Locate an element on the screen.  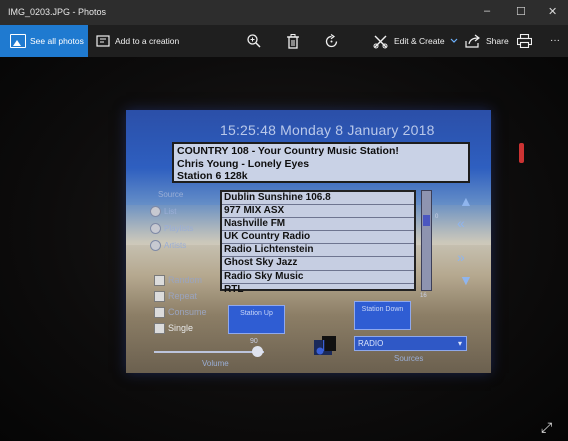
scroll-min-label: 0 is located at coordinates (437, 217).